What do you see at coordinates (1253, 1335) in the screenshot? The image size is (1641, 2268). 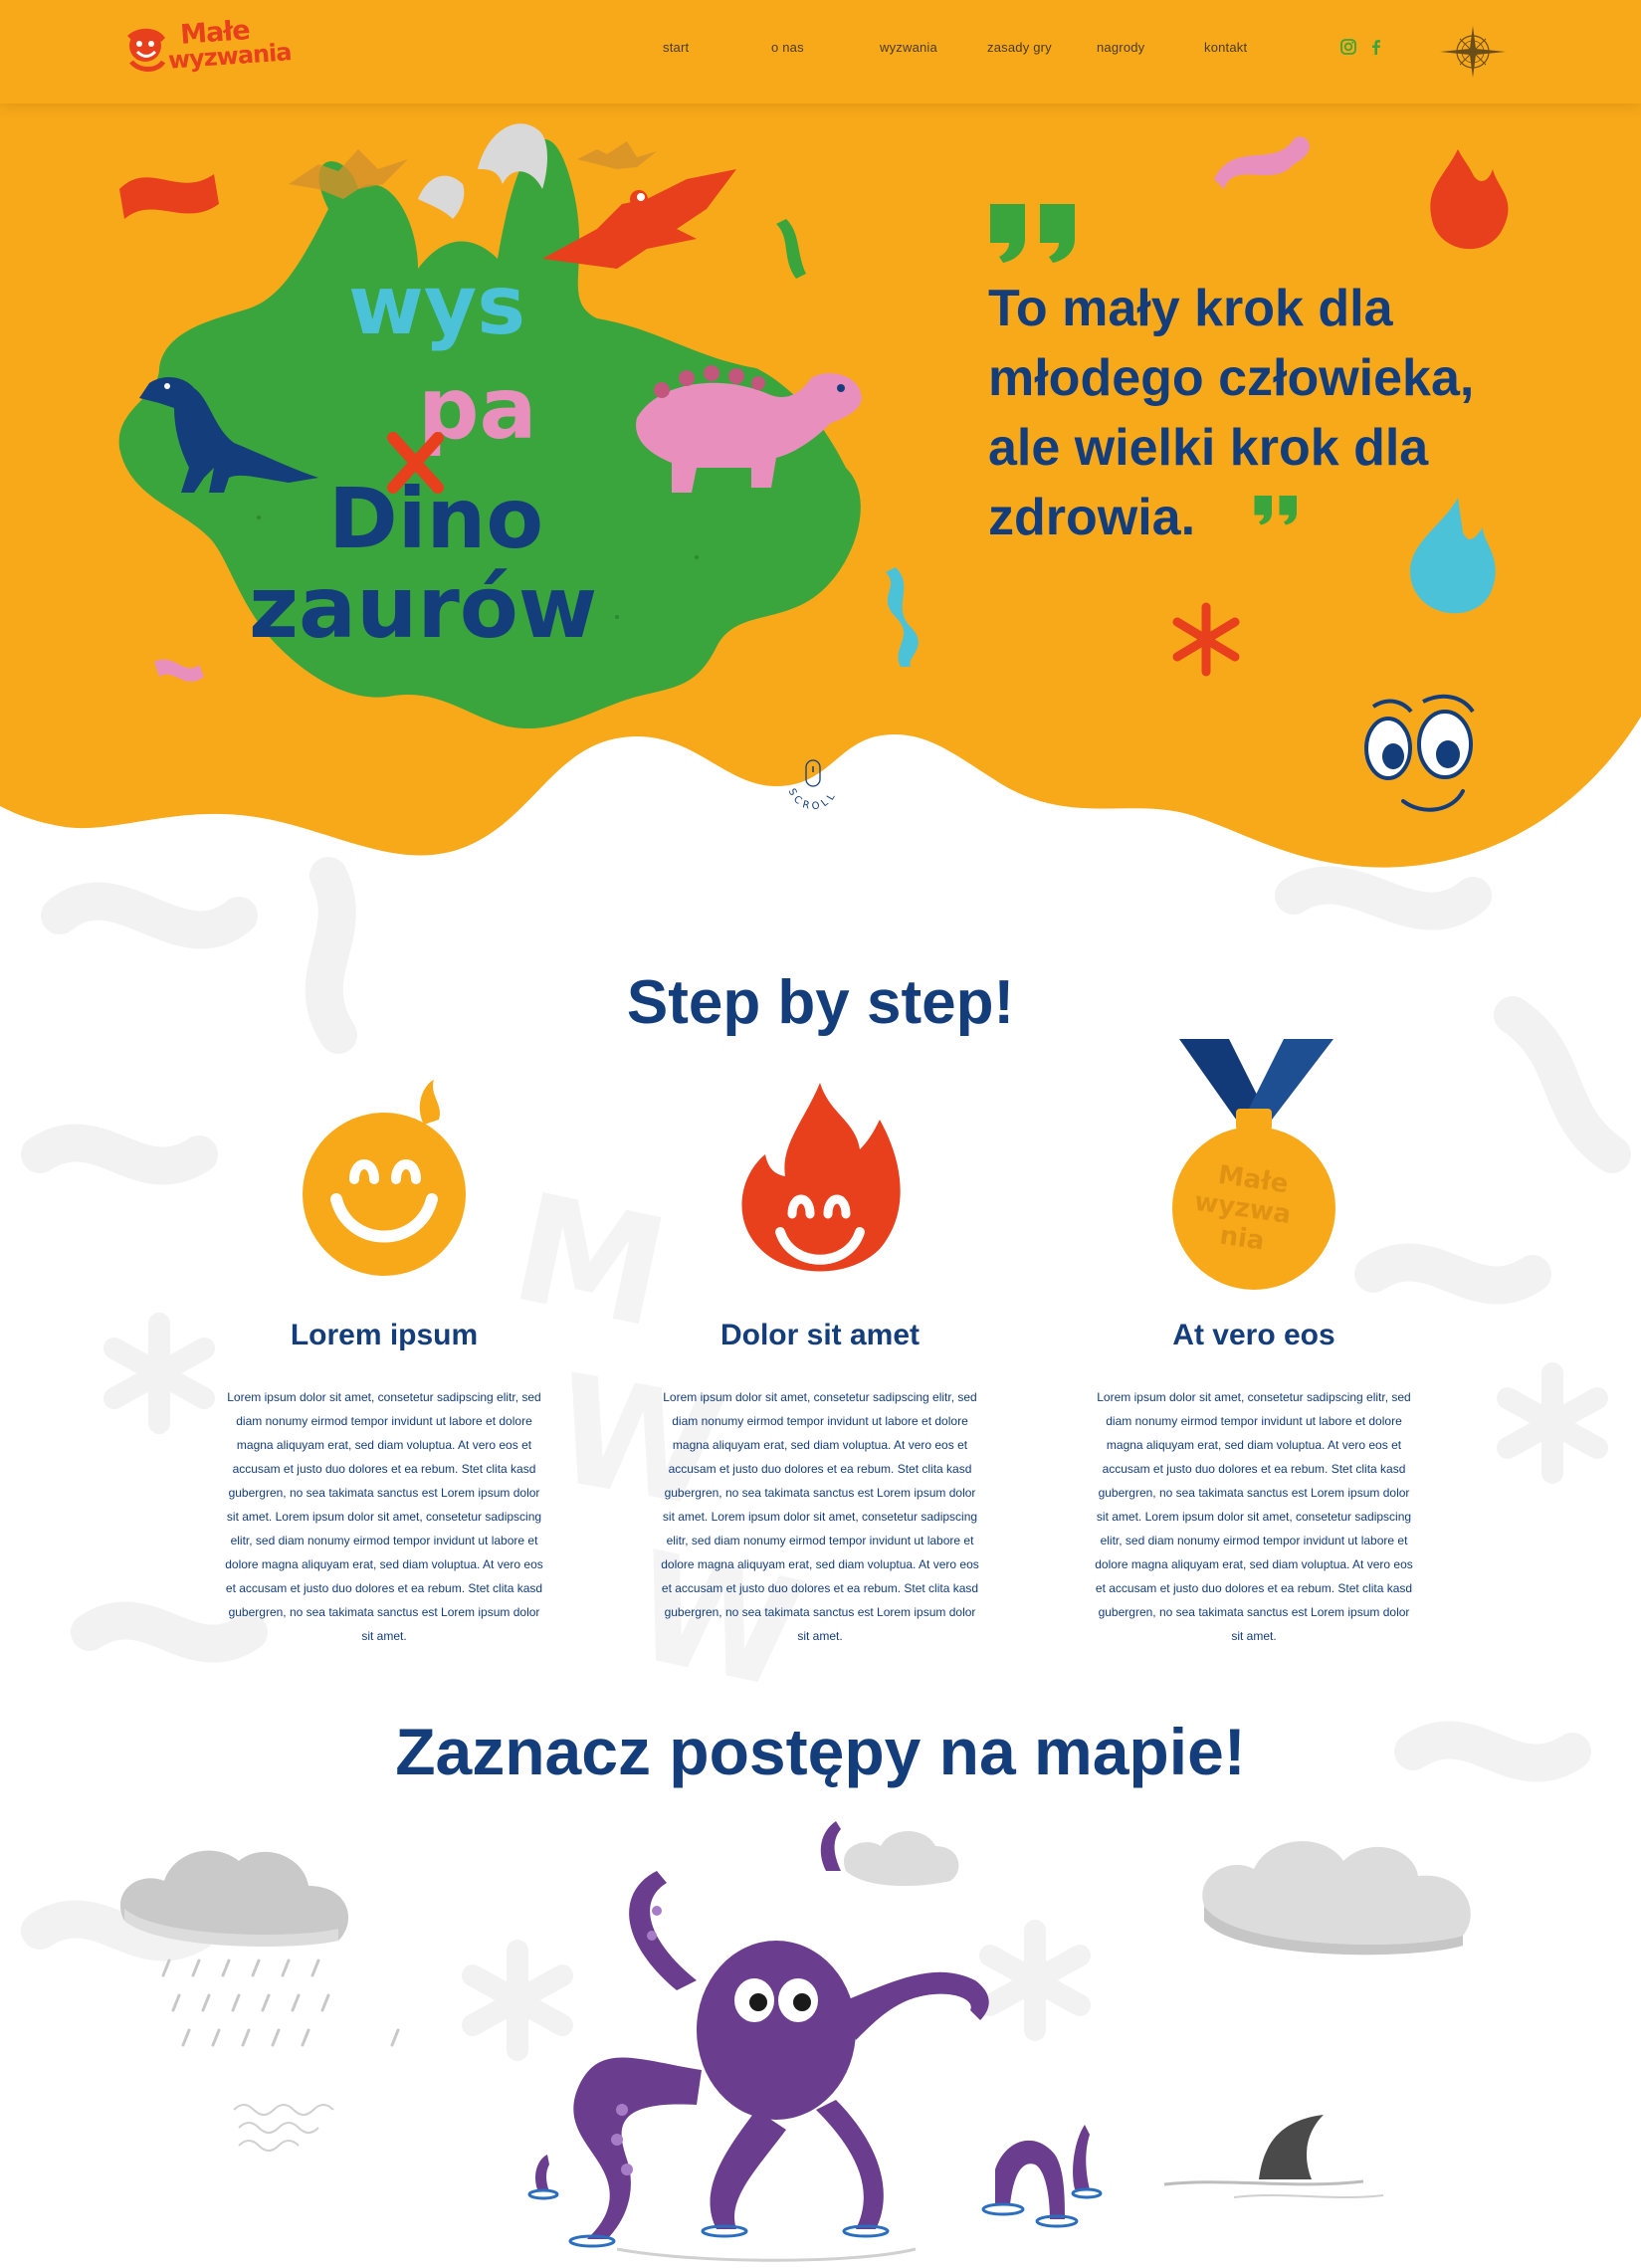 I see `step-heading-3: At vero eos` at bounding box center [1253, 1335].